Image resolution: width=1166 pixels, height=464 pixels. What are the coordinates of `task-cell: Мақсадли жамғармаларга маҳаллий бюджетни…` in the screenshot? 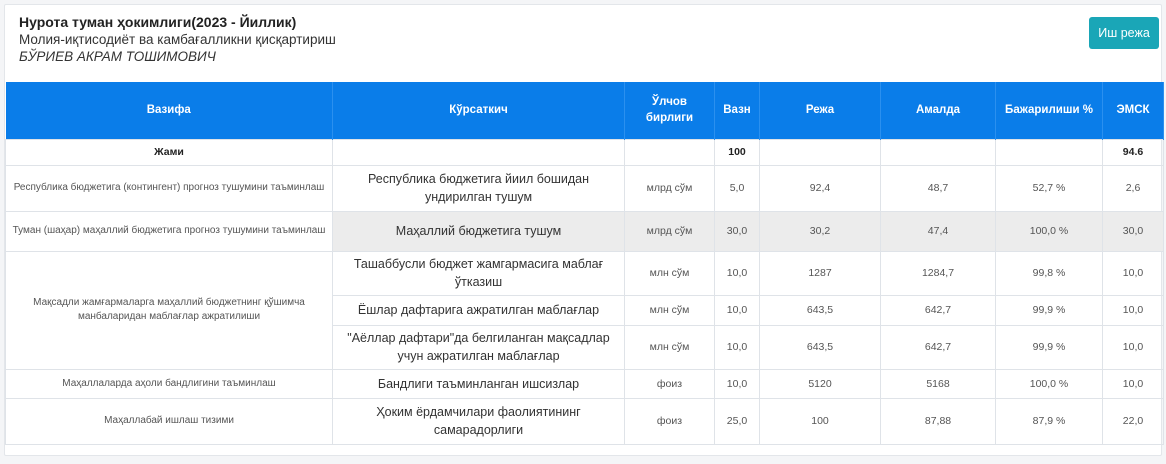 It's located at (169, 310).